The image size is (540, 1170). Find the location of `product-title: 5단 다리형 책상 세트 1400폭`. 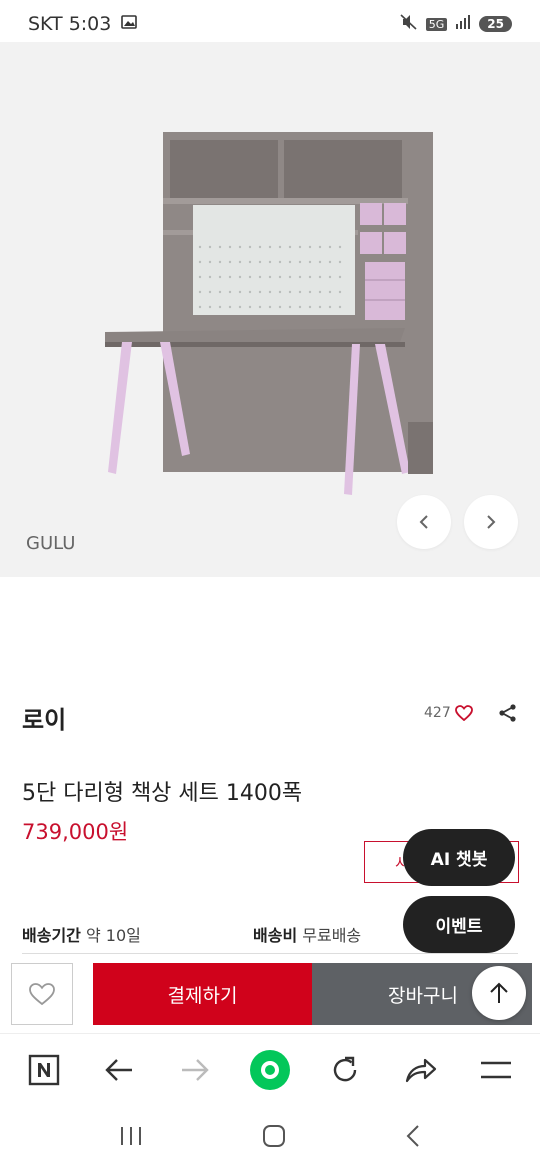

product-title: 5단 다리형 책상 세트 1400폭 is located at coordinates (162, 793).